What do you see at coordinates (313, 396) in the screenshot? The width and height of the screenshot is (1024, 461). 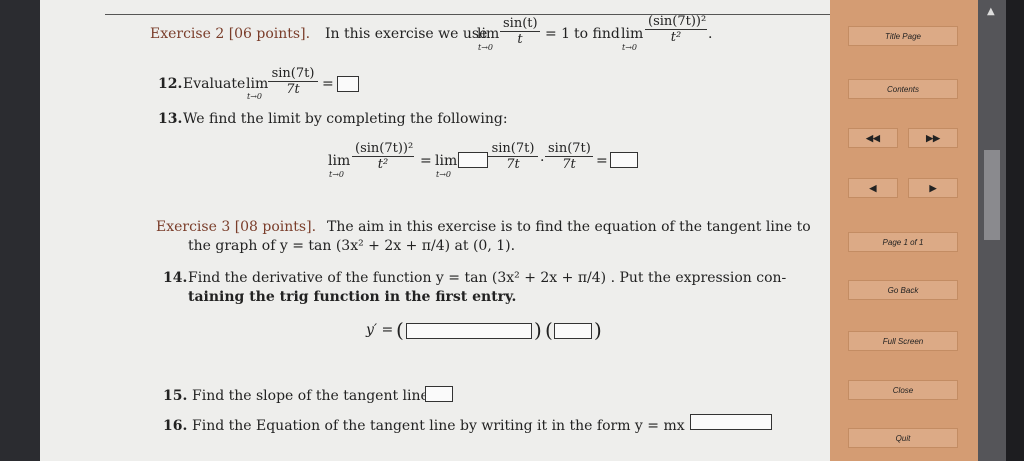 I see `q15-text: Find the slope of the tangent line.` at bounding box center [313, 396].